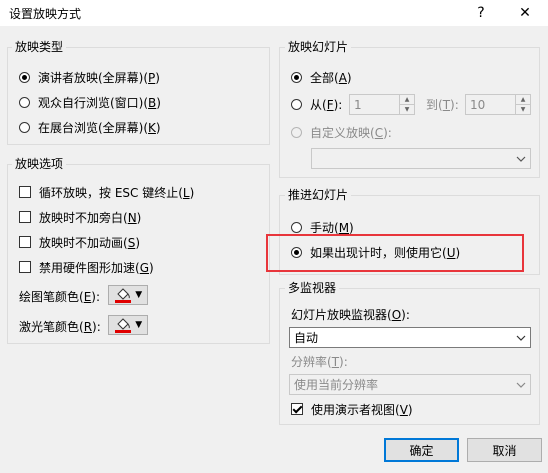 Image resolution: width=548 pixels, height=473 pixels. What do you see at coordinates (336, 385) in the screenshot?
I see `resolution-select-value: 使用当前分辨率` at bounding box center [336, 385].